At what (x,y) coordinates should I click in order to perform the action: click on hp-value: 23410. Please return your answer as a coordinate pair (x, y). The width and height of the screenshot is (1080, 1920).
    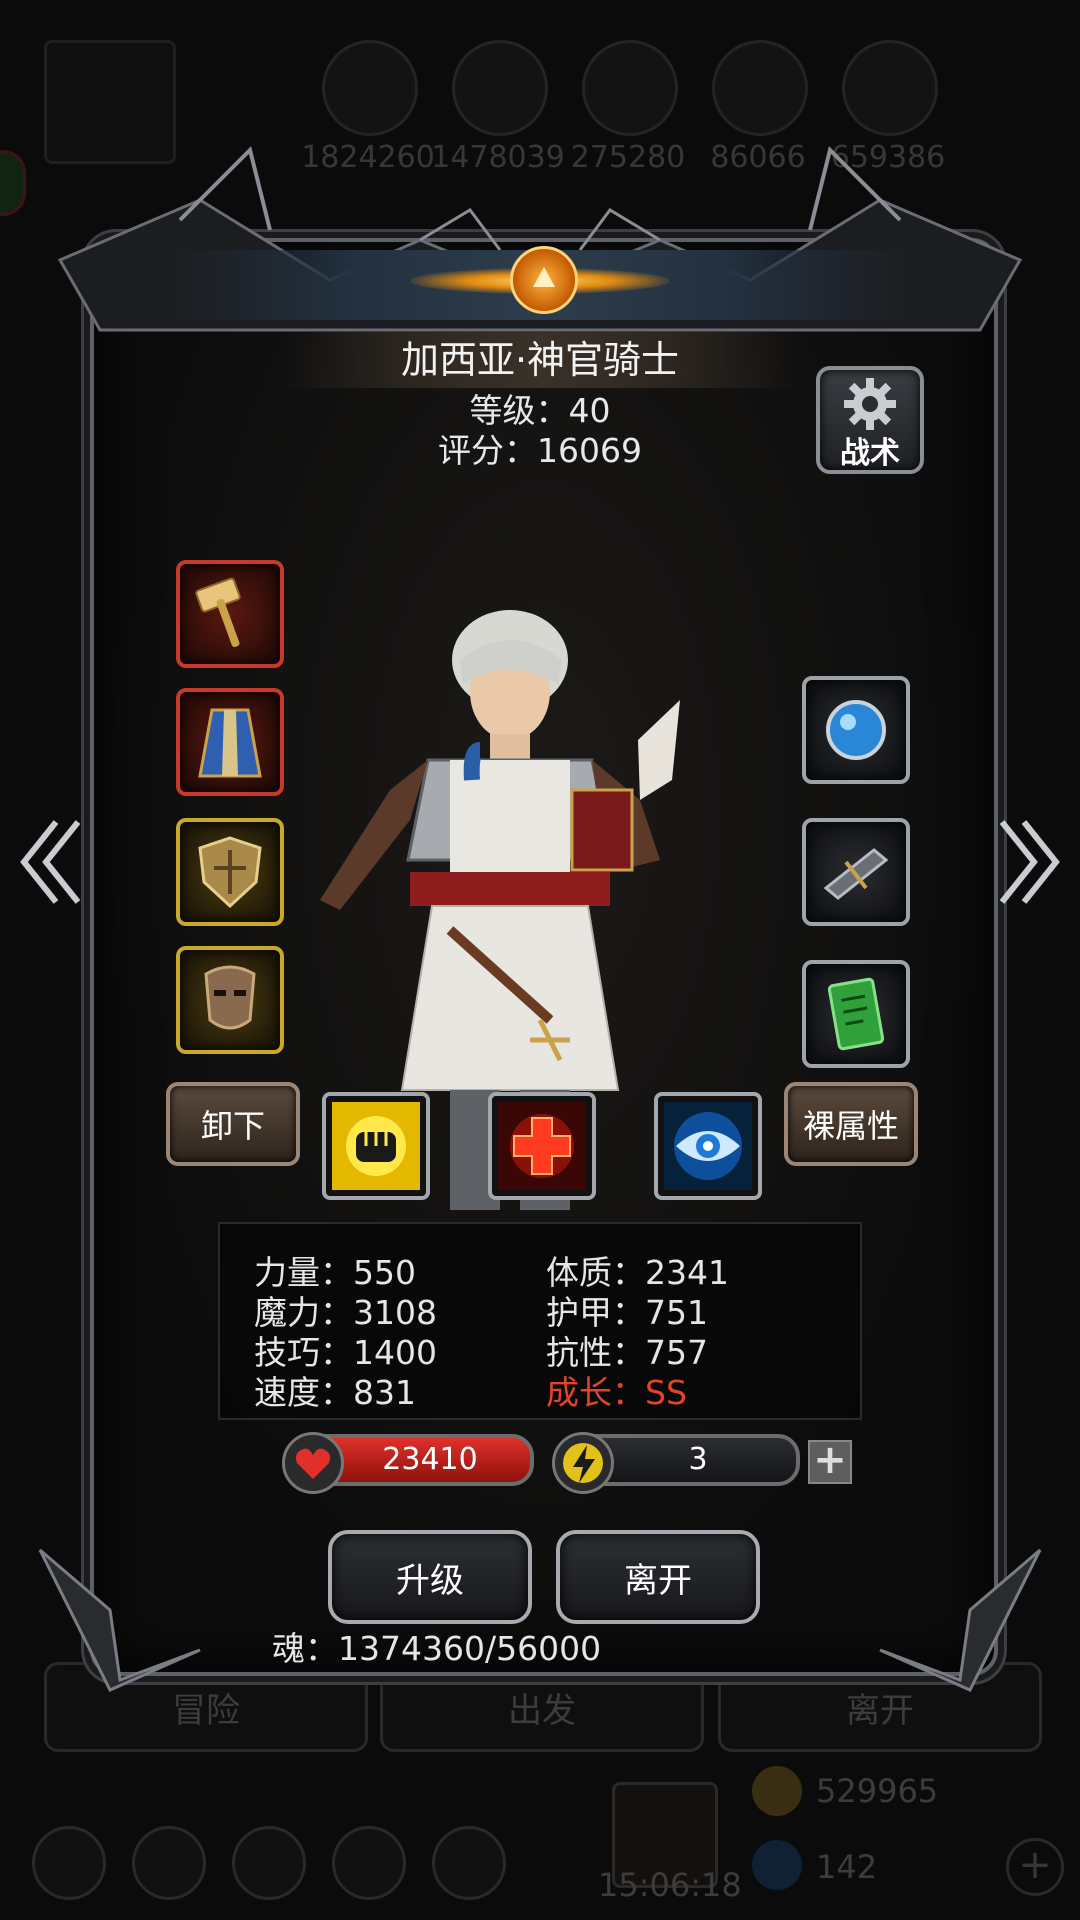
    Looking at the image, I should click on (430, 1459).